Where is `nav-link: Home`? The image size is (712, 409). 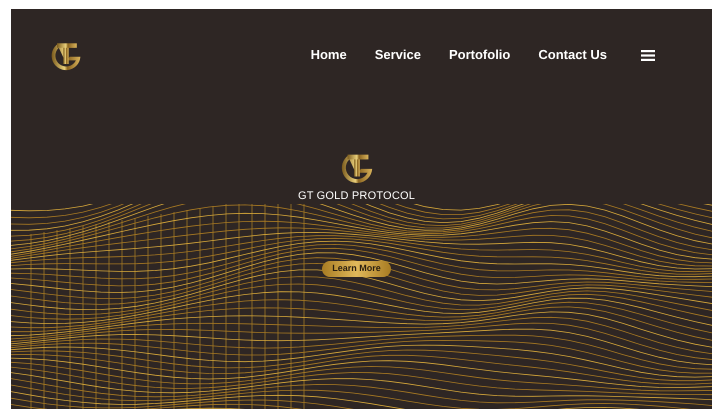
nav-link: Home is located at coordinates (328, 55).